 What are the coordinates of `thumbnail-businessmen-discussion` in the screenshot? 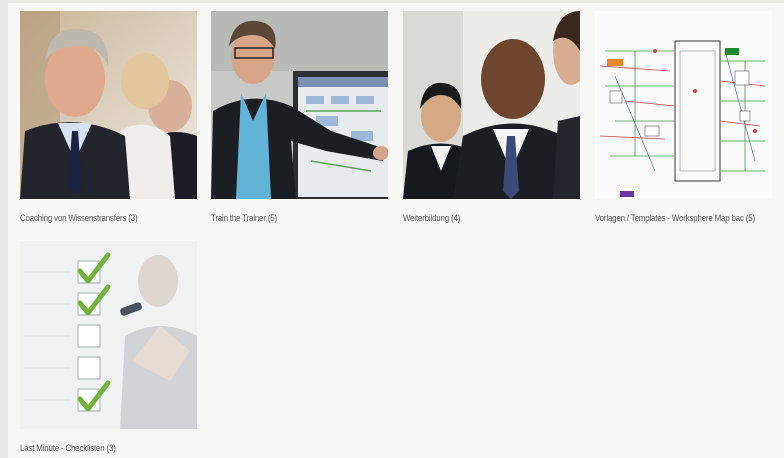 It's located at (491, 105).